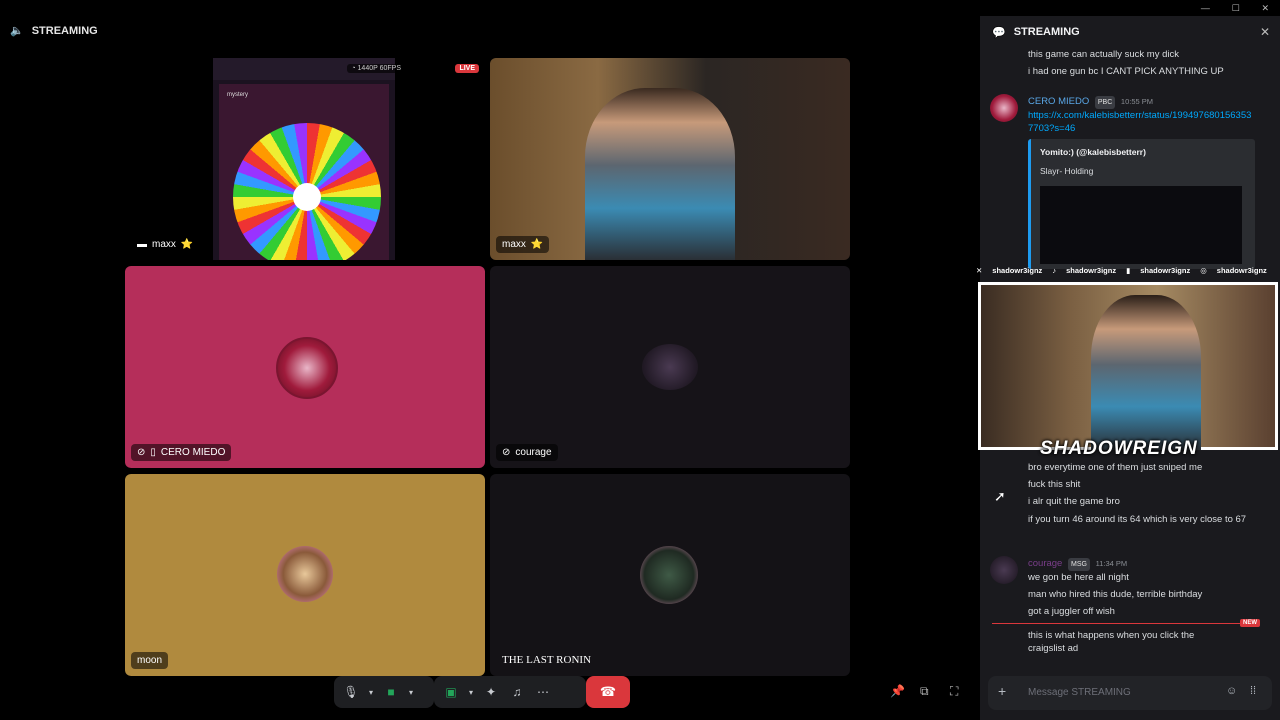  I want to click on quality-badge: ◔ 1440P 60FPS, so click(376, 68).